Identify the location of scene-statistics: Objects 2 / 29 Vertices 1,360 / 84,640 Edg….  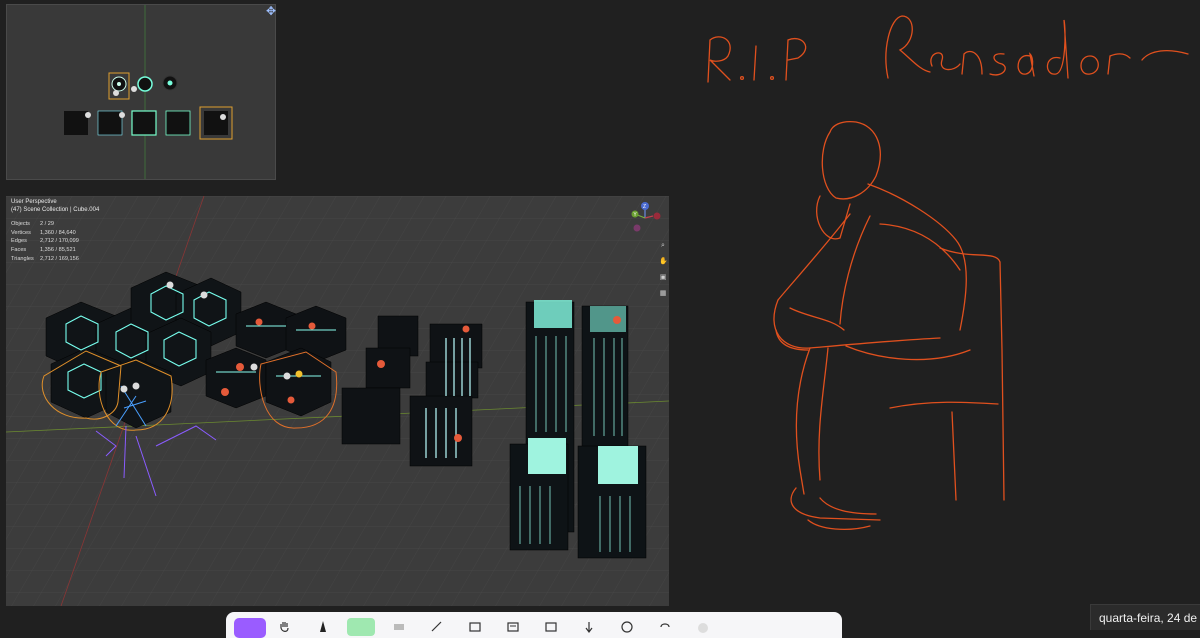
(45, 242).